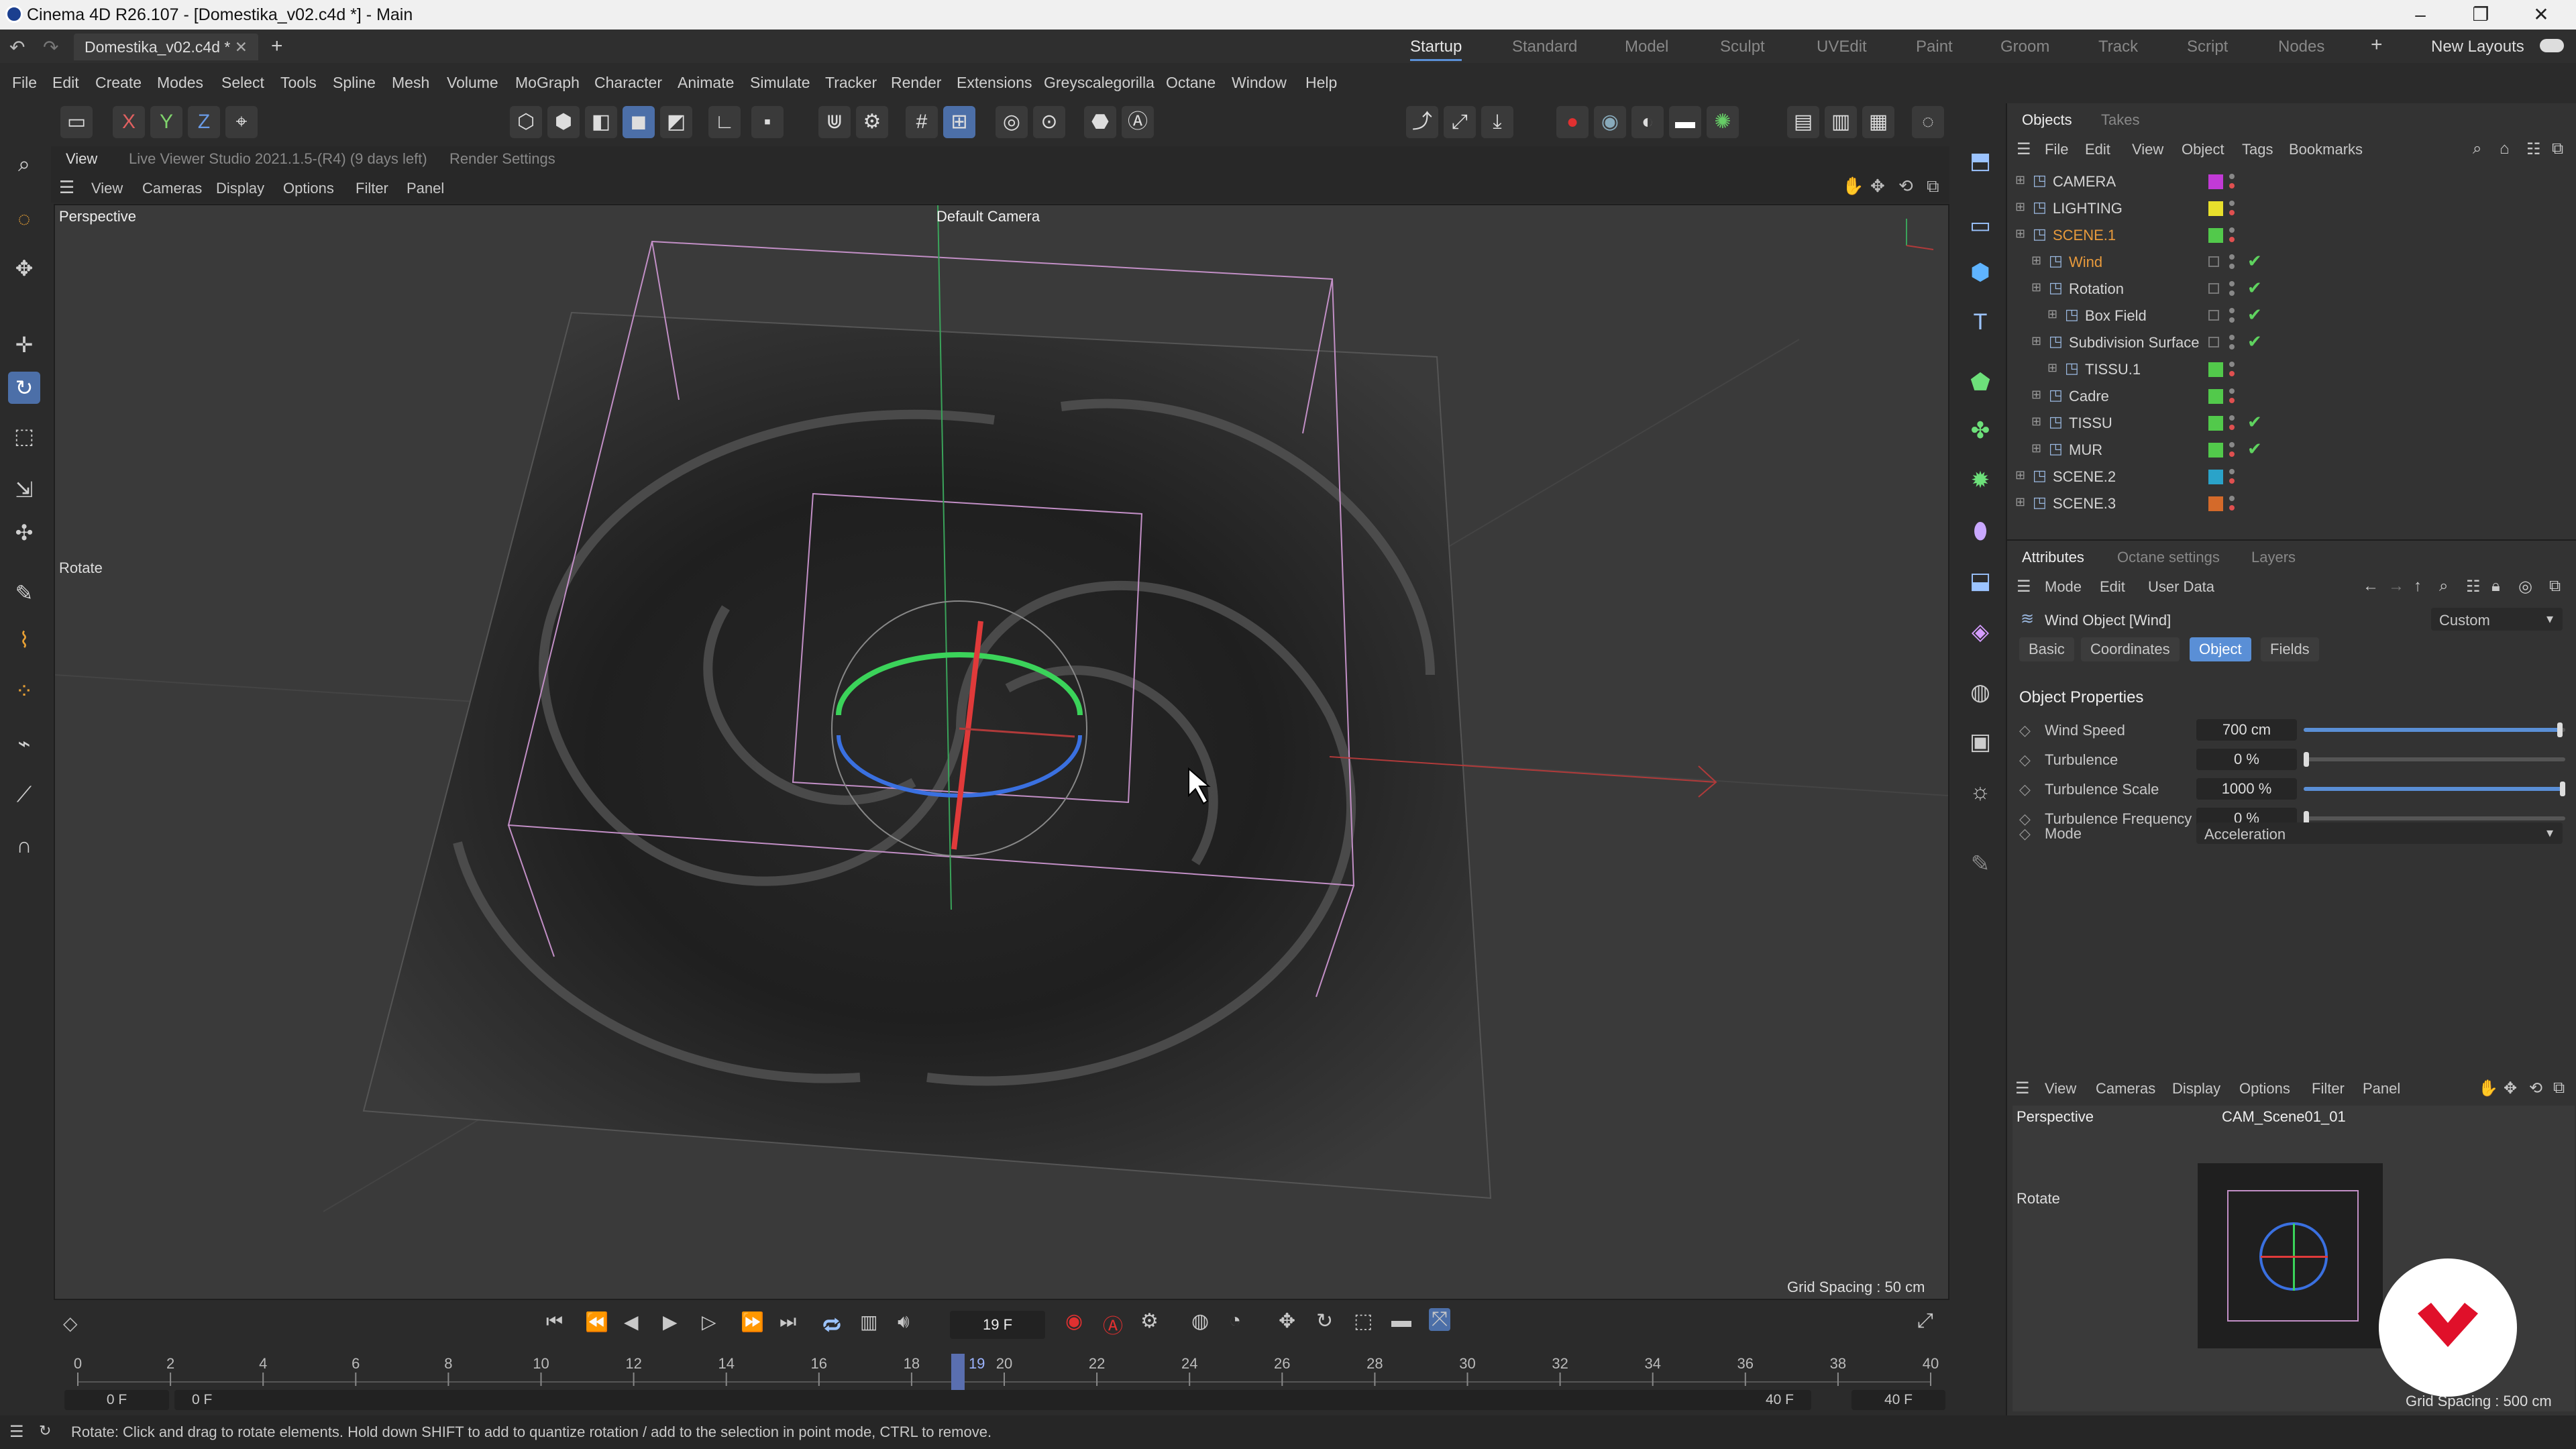 The height and width of the screenshot is (1449, 2576). Describe the element at coordinates (2220, 649) in the screenshot. I see `subtab-object: Object` at that location.